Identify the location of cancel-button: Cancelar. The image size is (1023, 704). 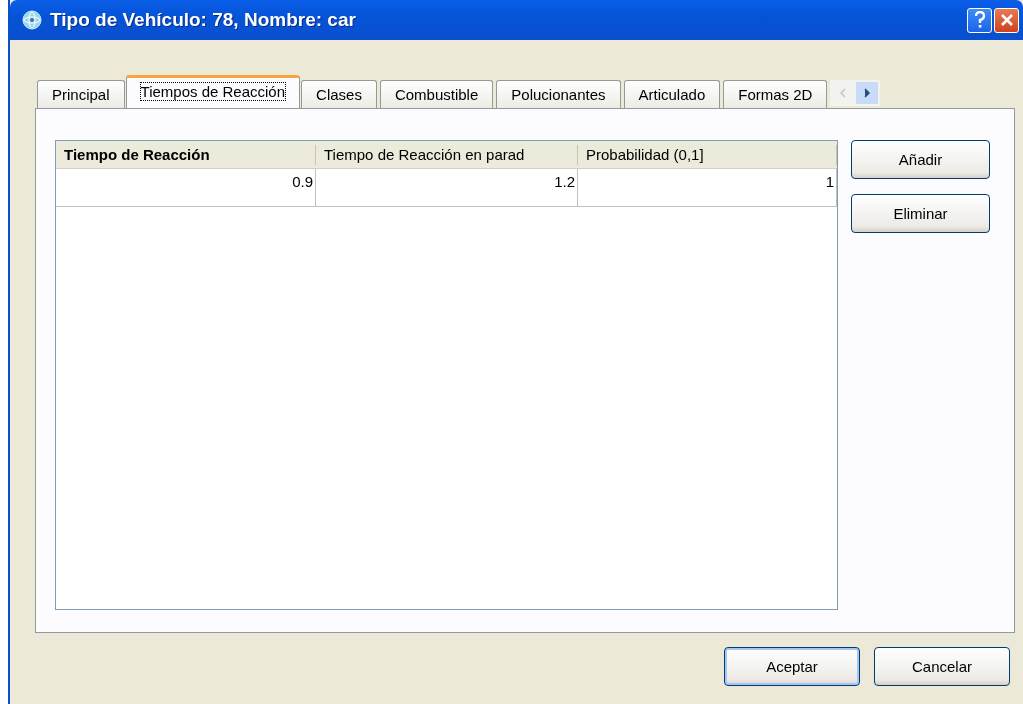
(942, 666).